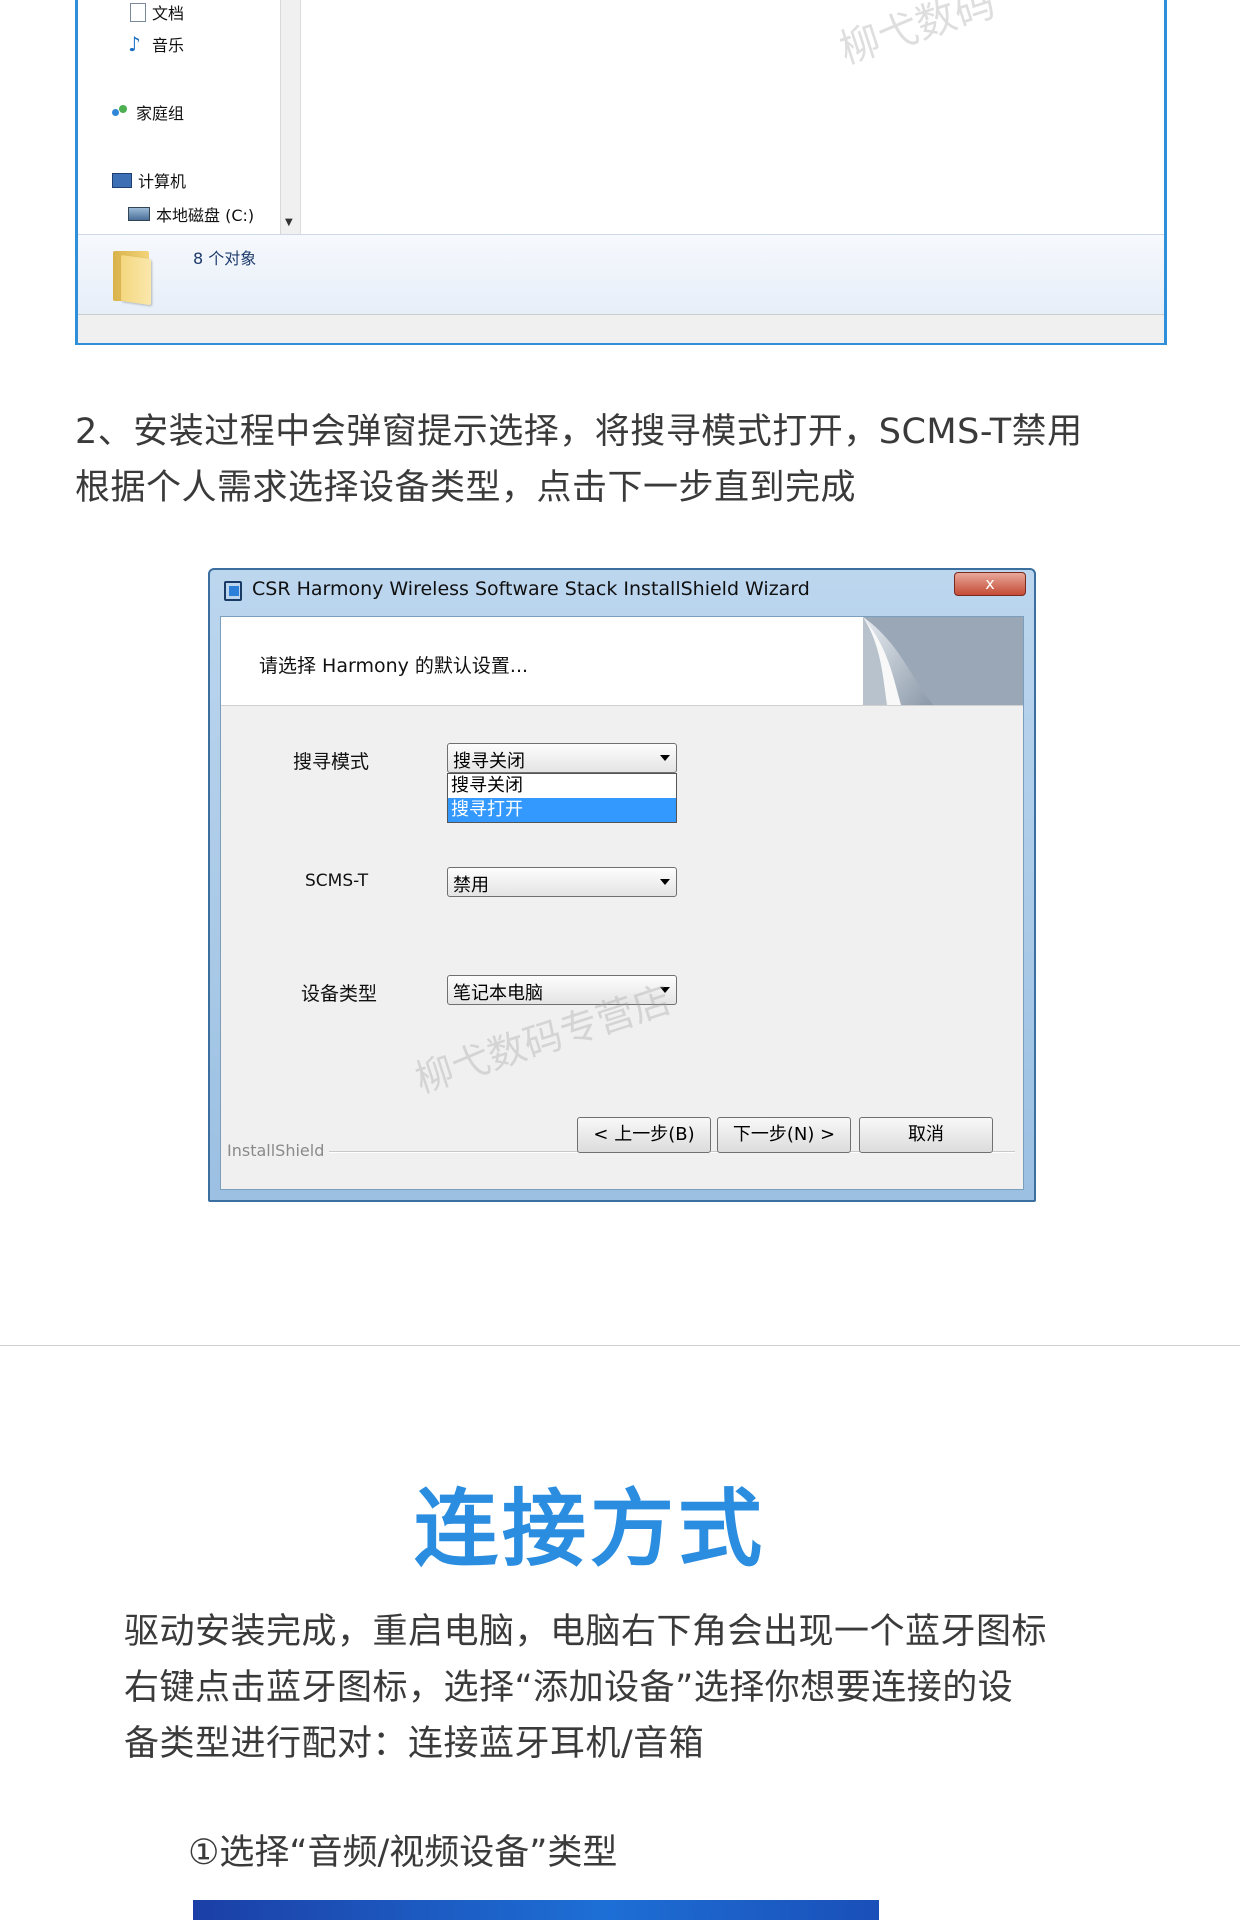 This screenshot has width=1240, height=1920. What do you see at coordinates (168, 45) in the screenshot?
I see `nav-item-label: 音乐` at bounding box center [168, 45].